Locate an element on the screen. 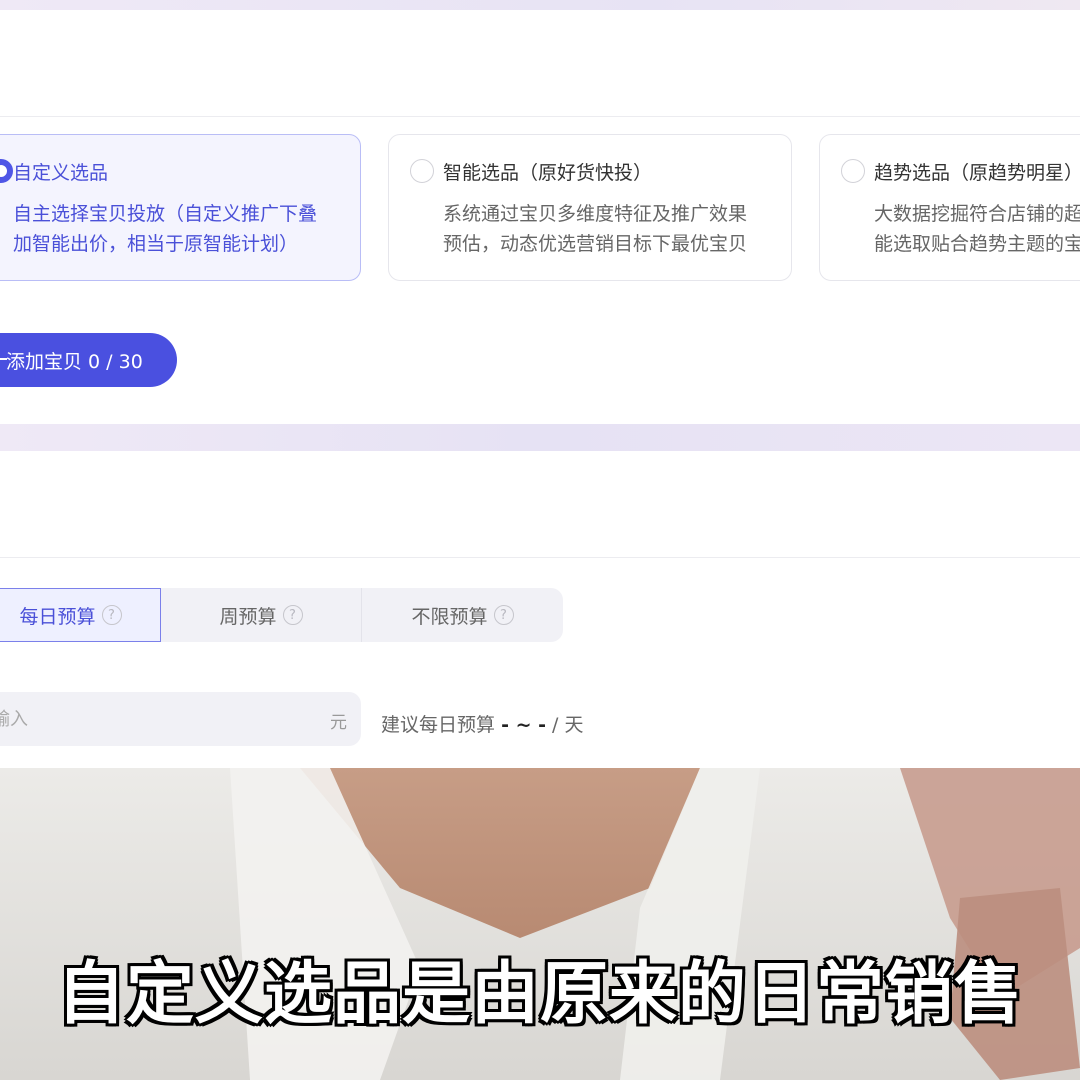 The height and width of the screenshot is (1080, 1080). tab-daily-budget: 每日预算 ? is located at coordinates (80, 615).